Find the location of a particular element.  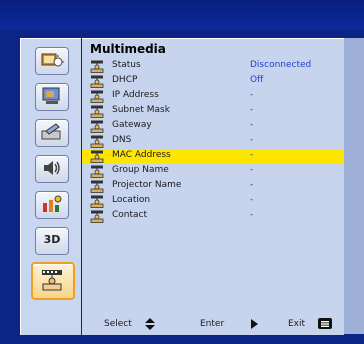

setting-row-dns: DNS - is located at coordinates (213, 141).